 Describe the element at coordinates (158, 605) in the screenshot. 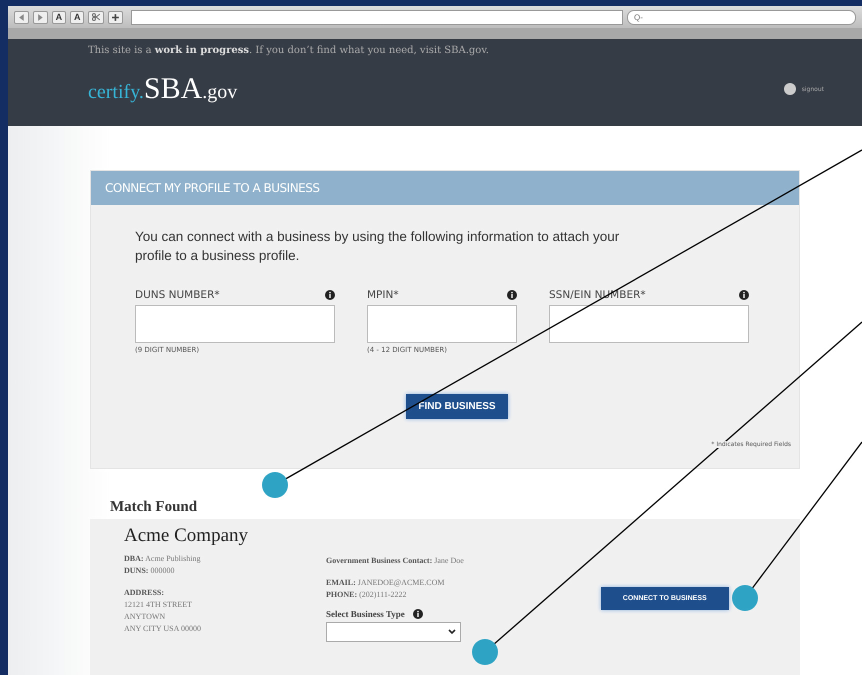

I see `address-line: 12121 4TH STREET` at that location.